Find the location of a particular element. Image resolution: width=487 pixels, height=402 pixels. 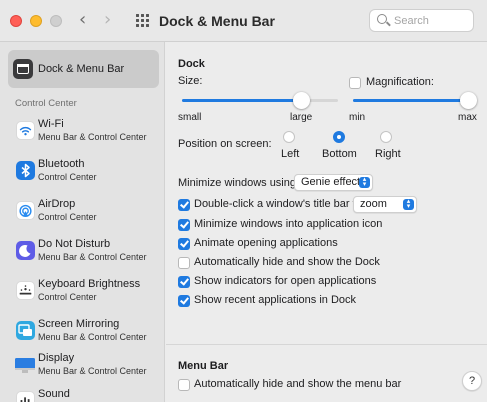

doubleclick-action-value: zoom is located at coordinates (373, 204).